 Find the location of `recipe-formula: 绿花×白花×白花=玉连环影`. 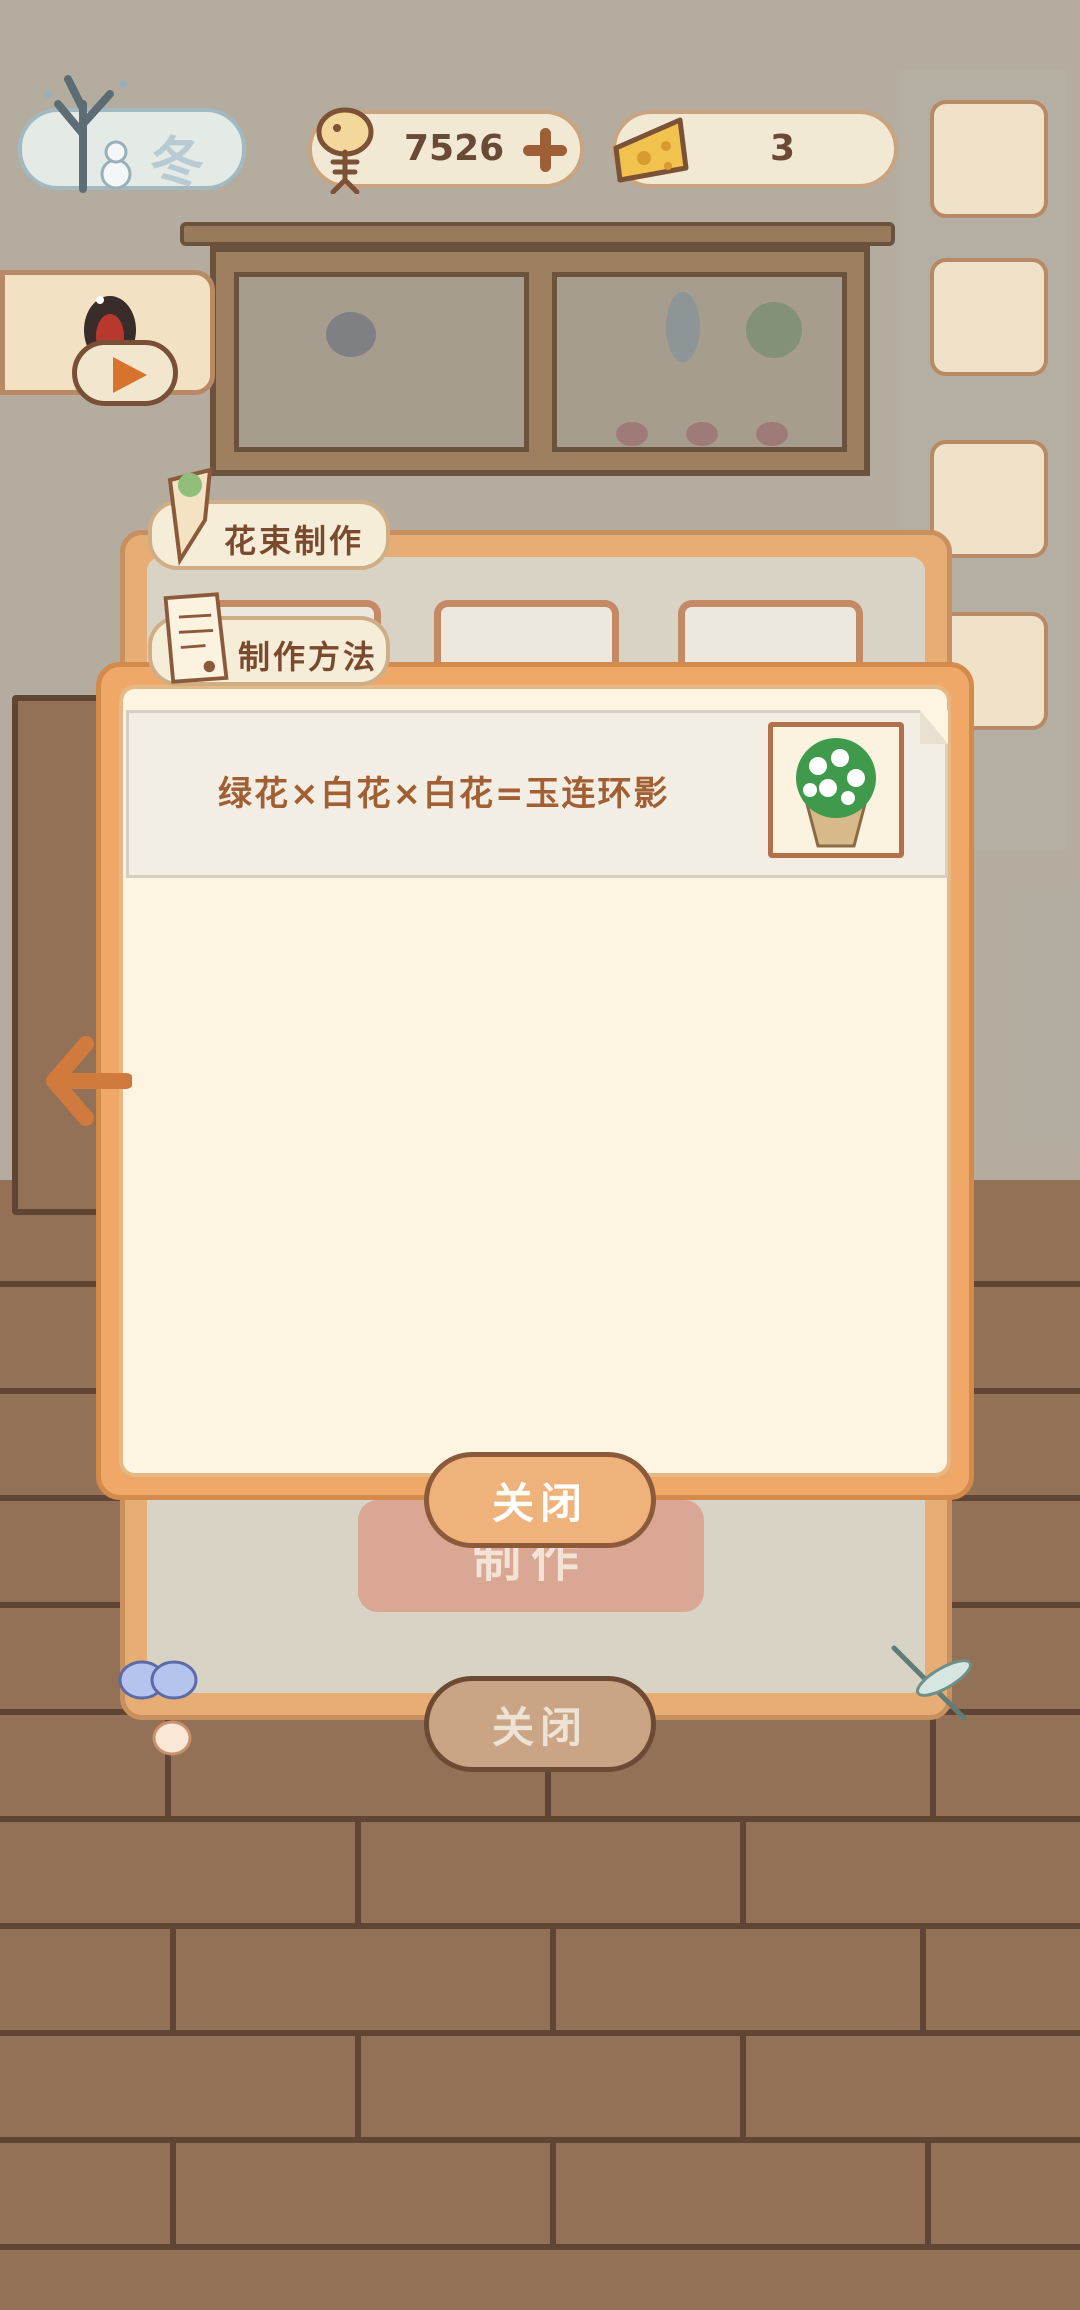

recipe-formula: 绿花×白花×白花=玉连环影 is located at coordinates (444, 794).